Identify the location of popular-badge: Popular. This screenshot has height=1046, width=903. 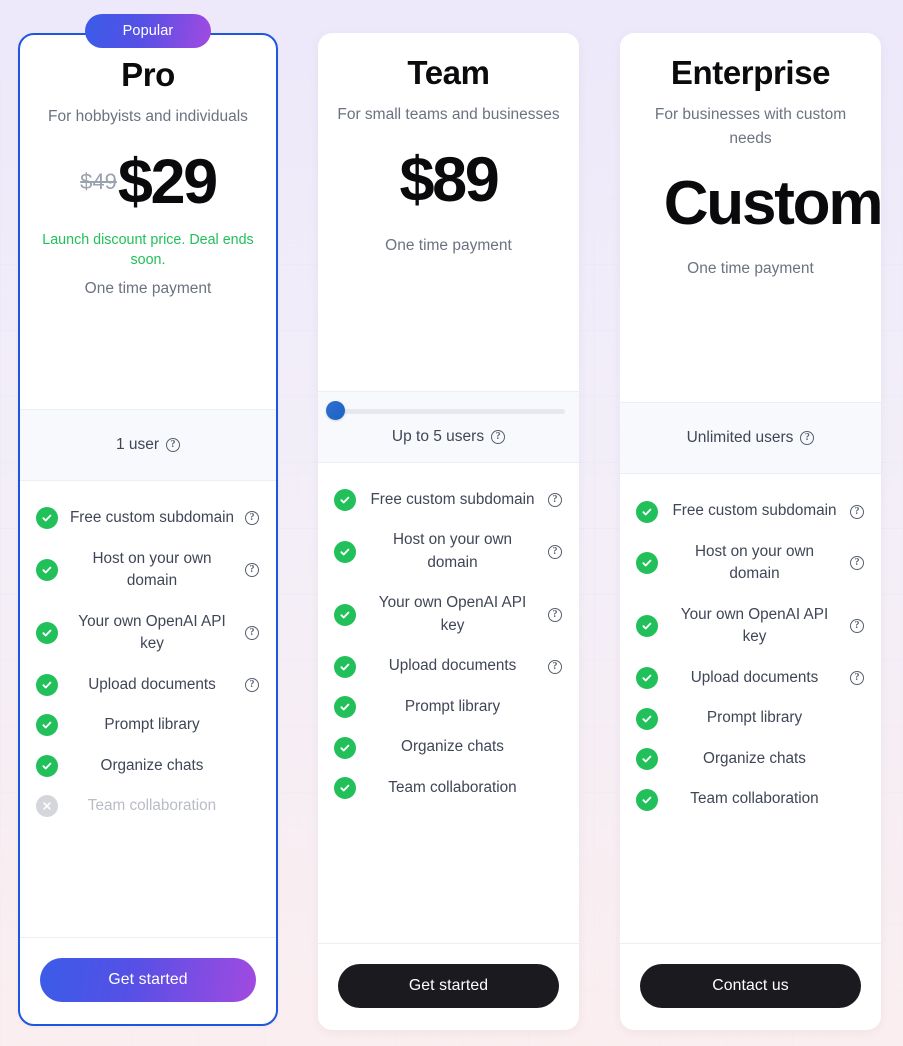
(148, 31).